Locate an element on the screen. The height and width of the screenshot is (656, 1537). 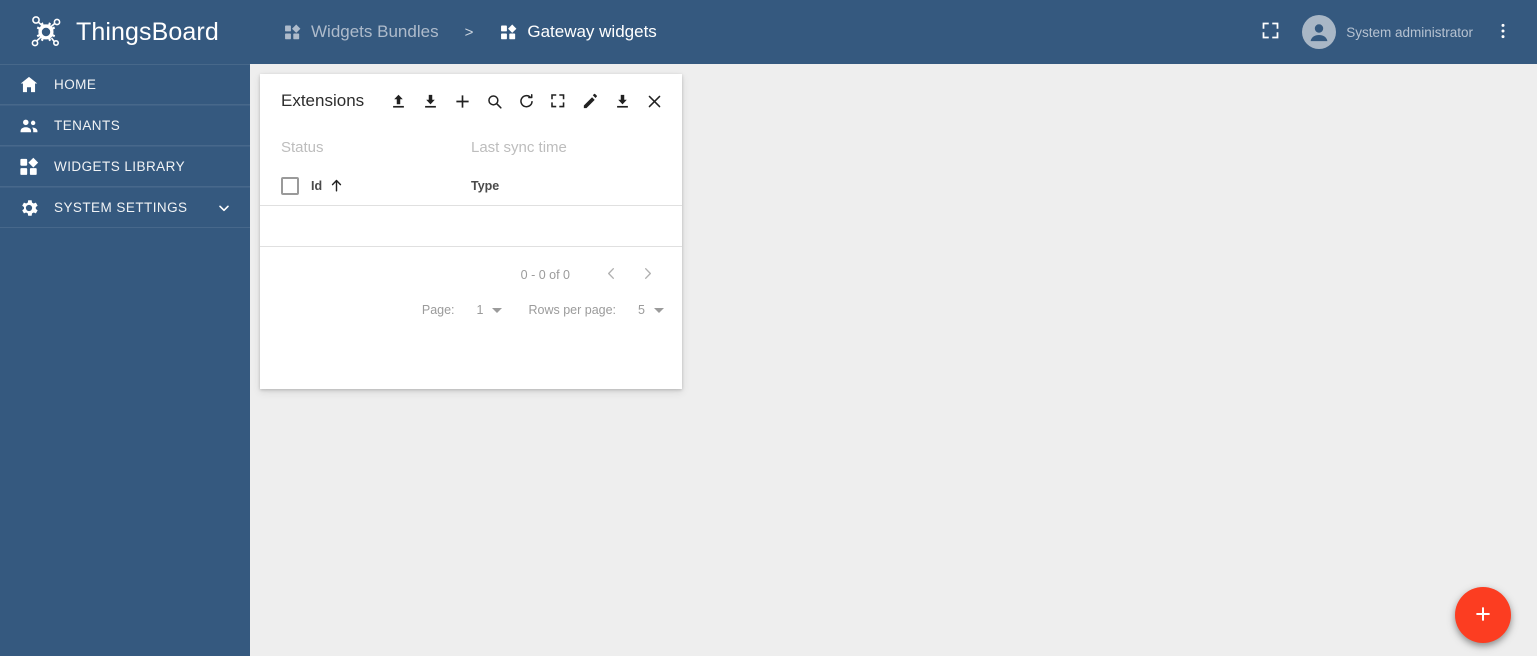
add-extension-button is located at coordinates (462, 101).